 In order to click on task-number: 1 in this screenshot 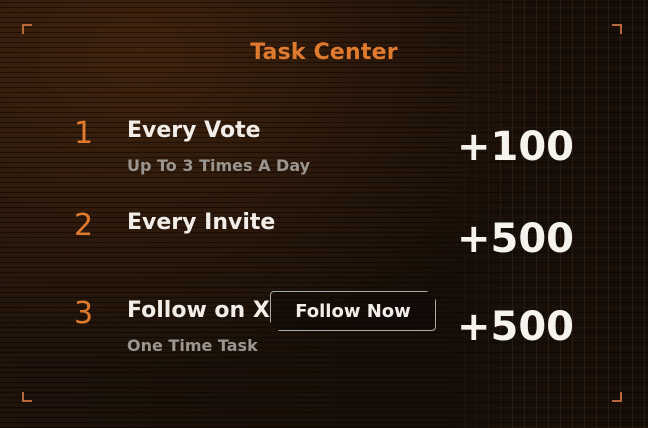, I will do `click(84, 133)`.